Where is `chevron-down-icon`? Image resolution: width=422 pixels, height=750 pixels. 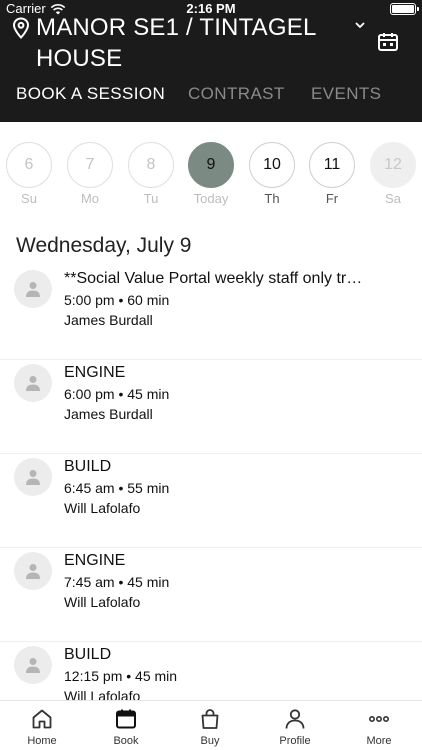
chevron-down-icon is located at coordinates (360, 25).